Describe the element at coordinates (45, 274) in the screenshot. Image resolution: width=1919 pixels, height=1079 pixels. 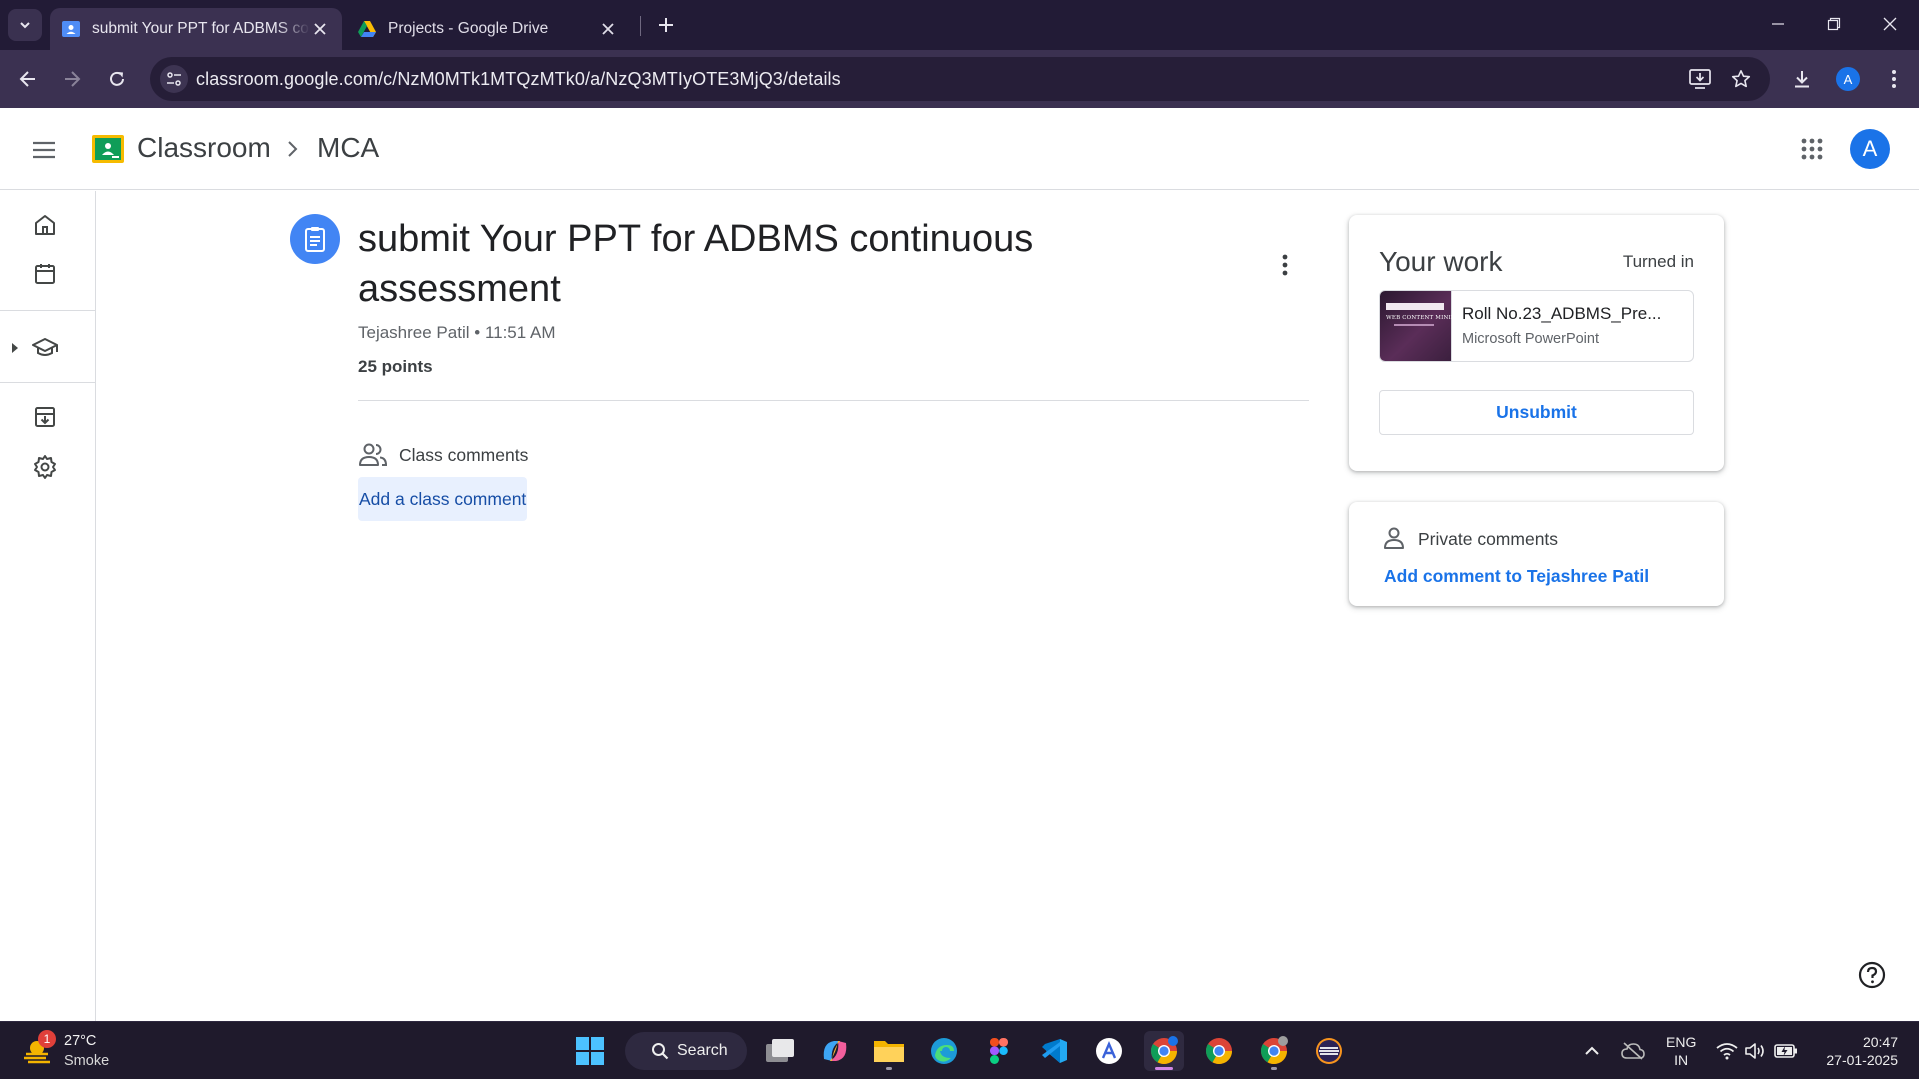
I see `nav-calendar` at that location.